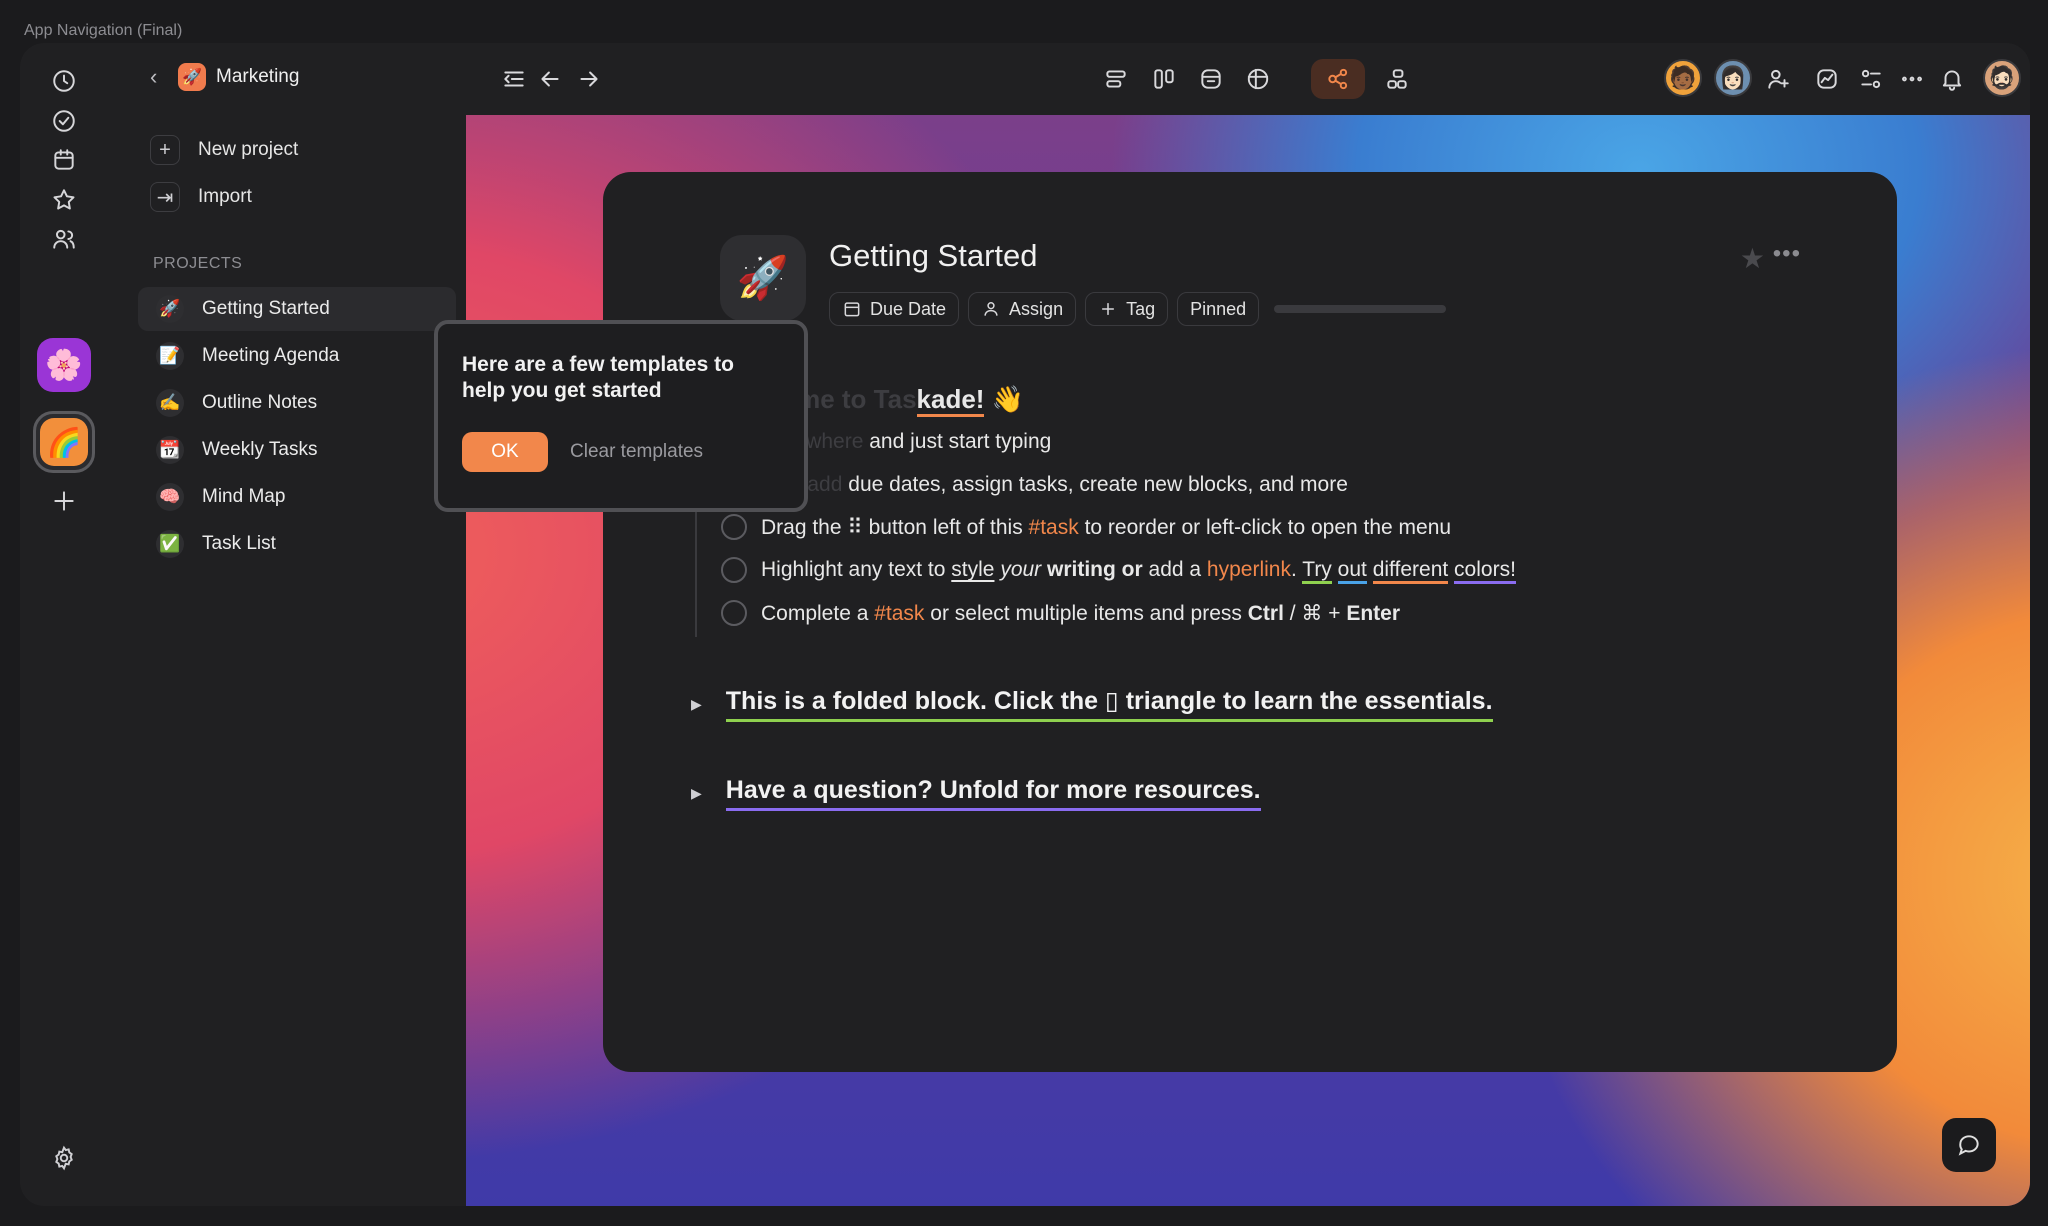 Image resolution: width=2048 pixels, height=1226 pixels. Describe the element at coordinates (1952, 79) in the screenshot. I see `bell-icon` at that location.